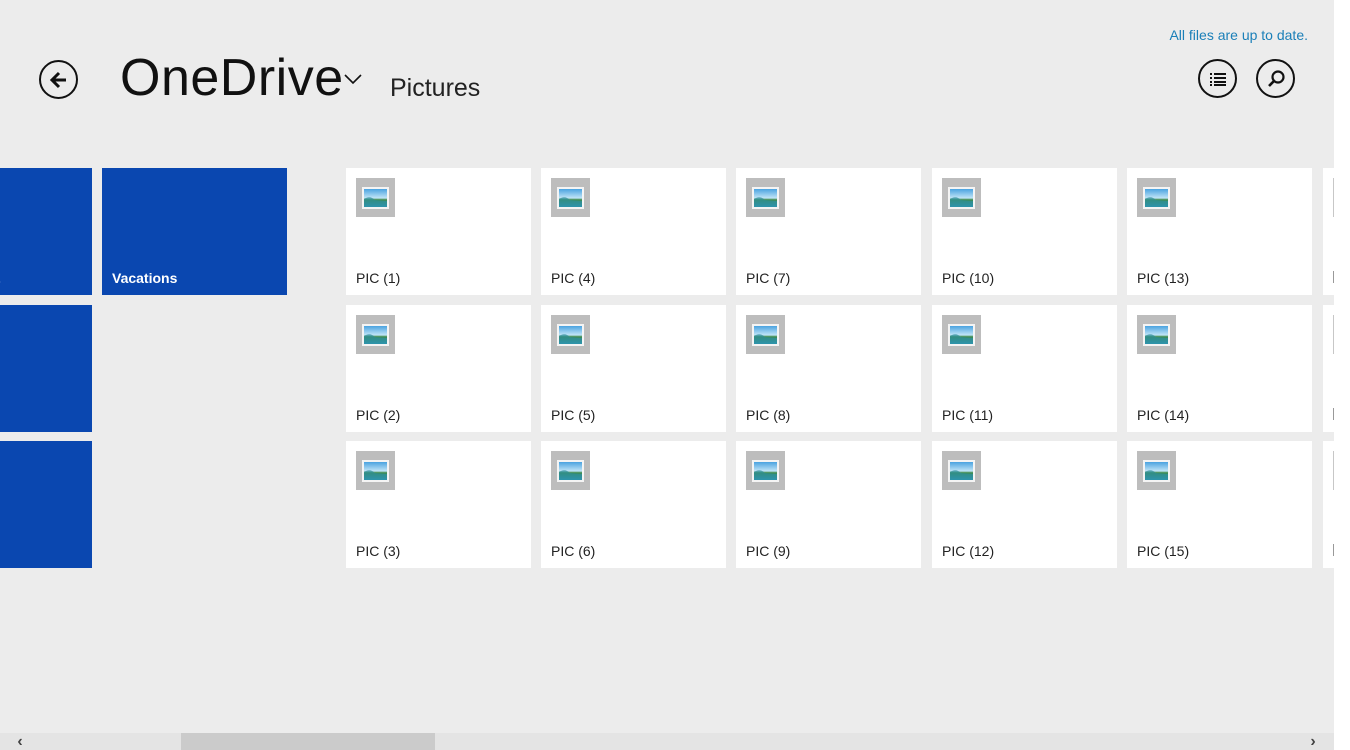 Image resolution: width=1350 pixels, height=750 pixels. I want to click on file-tile: PIC (2), so click(438, 368).